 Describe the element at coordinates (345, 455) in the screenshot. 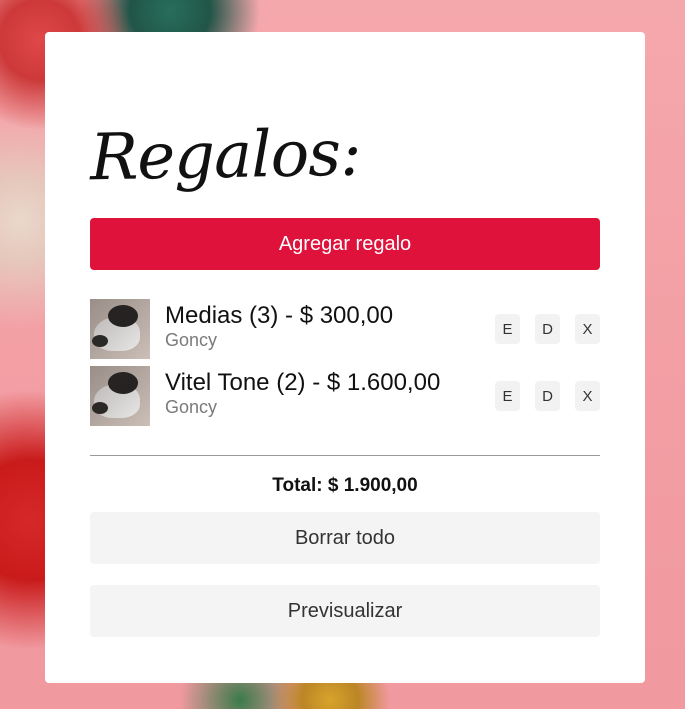

I see `divider` at that location.